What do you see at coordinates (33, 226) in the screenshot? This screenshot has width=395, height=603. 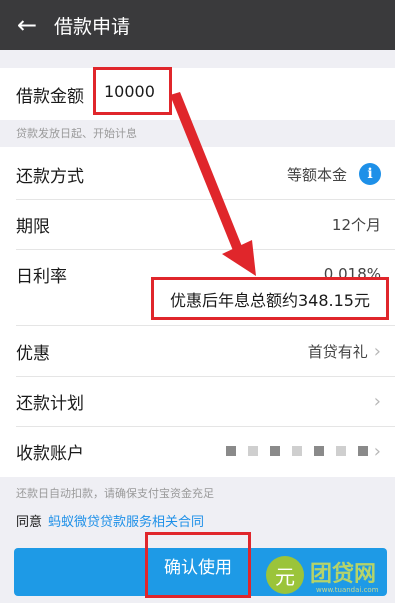 I see `term-label: 期限` at bounding box center [33, 226].